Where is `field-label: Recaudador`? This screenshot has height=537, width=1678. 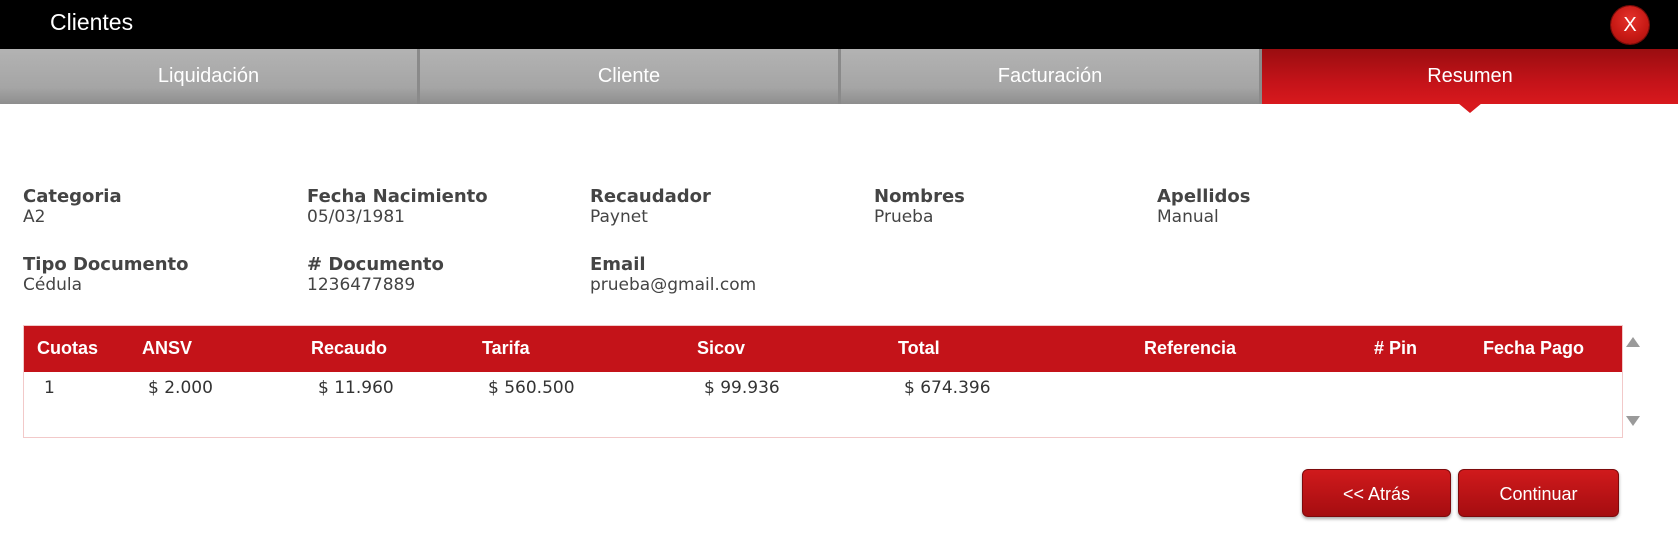
field-label: Recaudador is located at coordinates (650, 196).